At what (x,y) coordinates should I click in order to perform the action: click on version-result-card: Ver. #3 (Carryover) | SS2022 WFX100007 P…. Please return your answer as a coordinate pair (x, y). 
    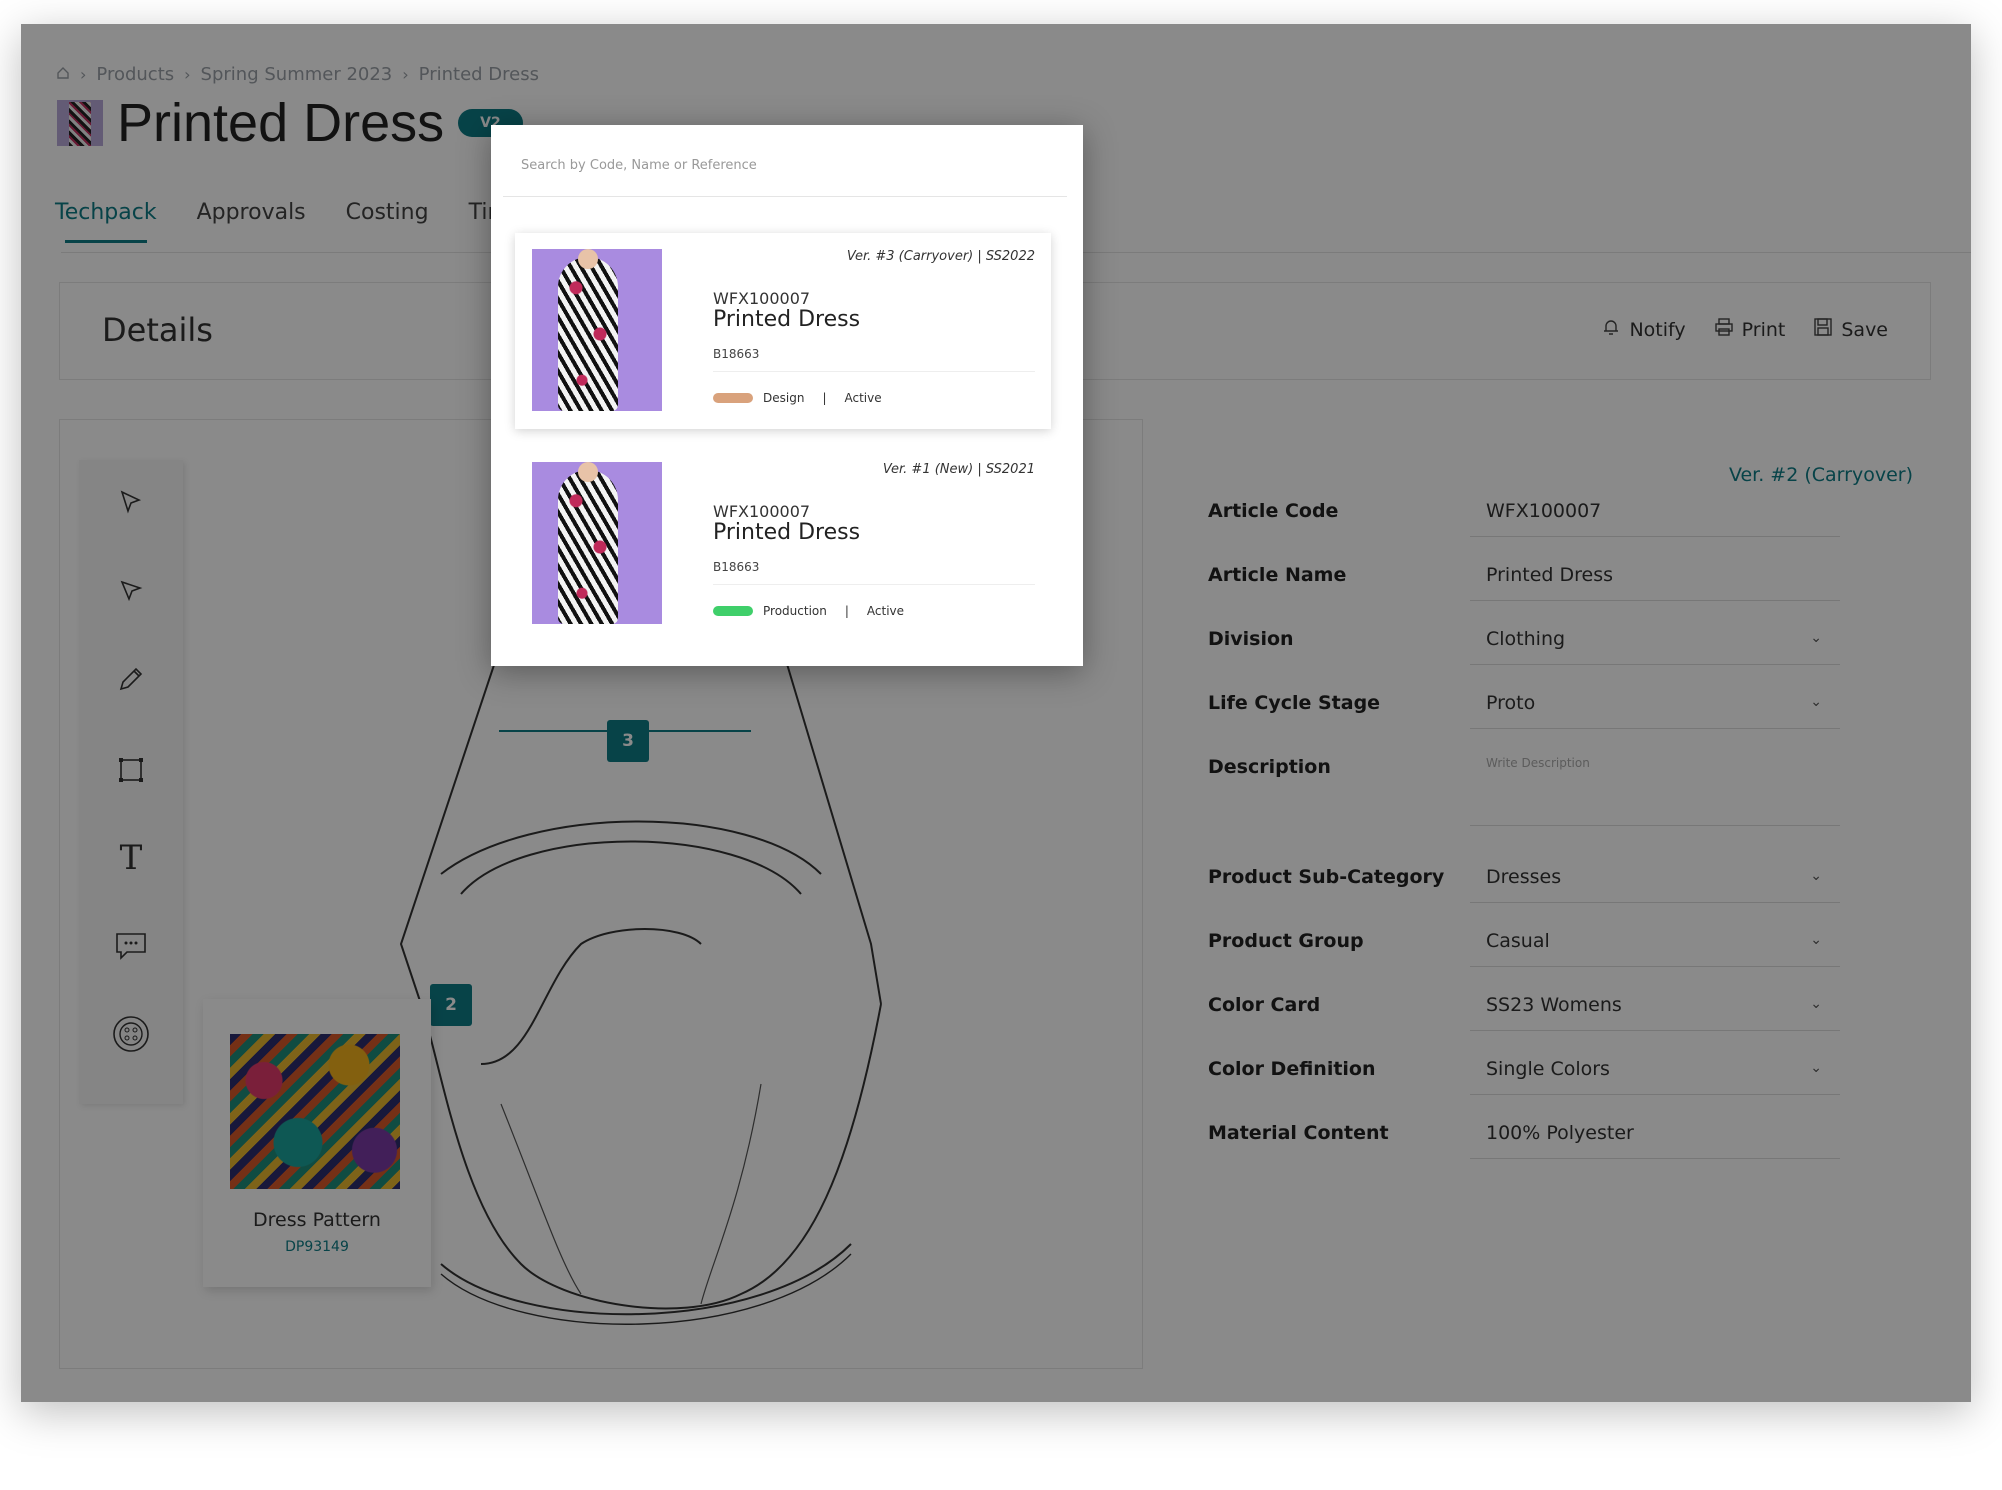
    Looking at the image, I should click on (783, 331).